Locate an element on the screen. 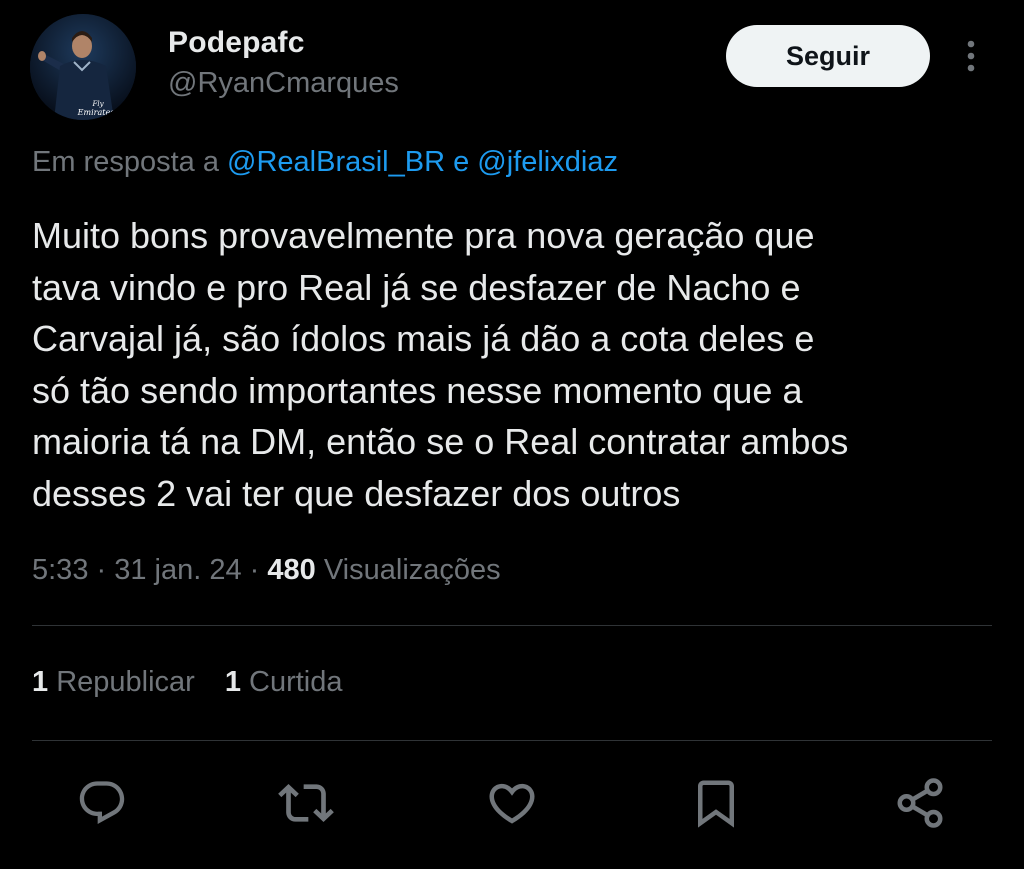 The height and width of the screenshot is (869, 1024). more-options-icon is located at coordinates (971, 56).